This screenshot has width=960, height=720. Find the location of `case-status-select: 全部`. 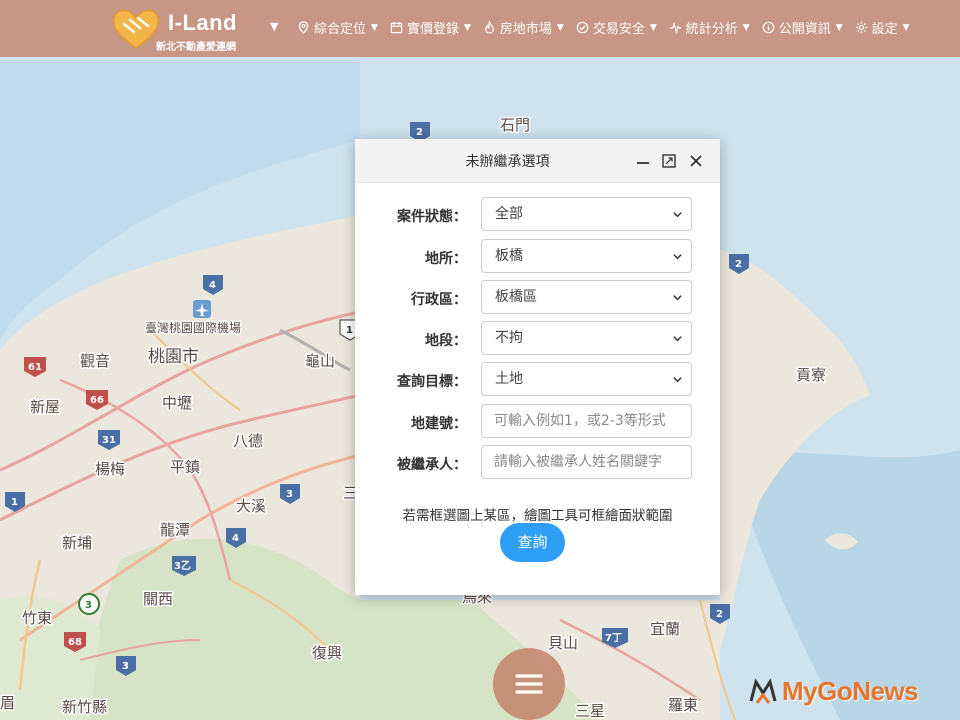

case-status-select: 全部 is located at coordinates (586, 214).